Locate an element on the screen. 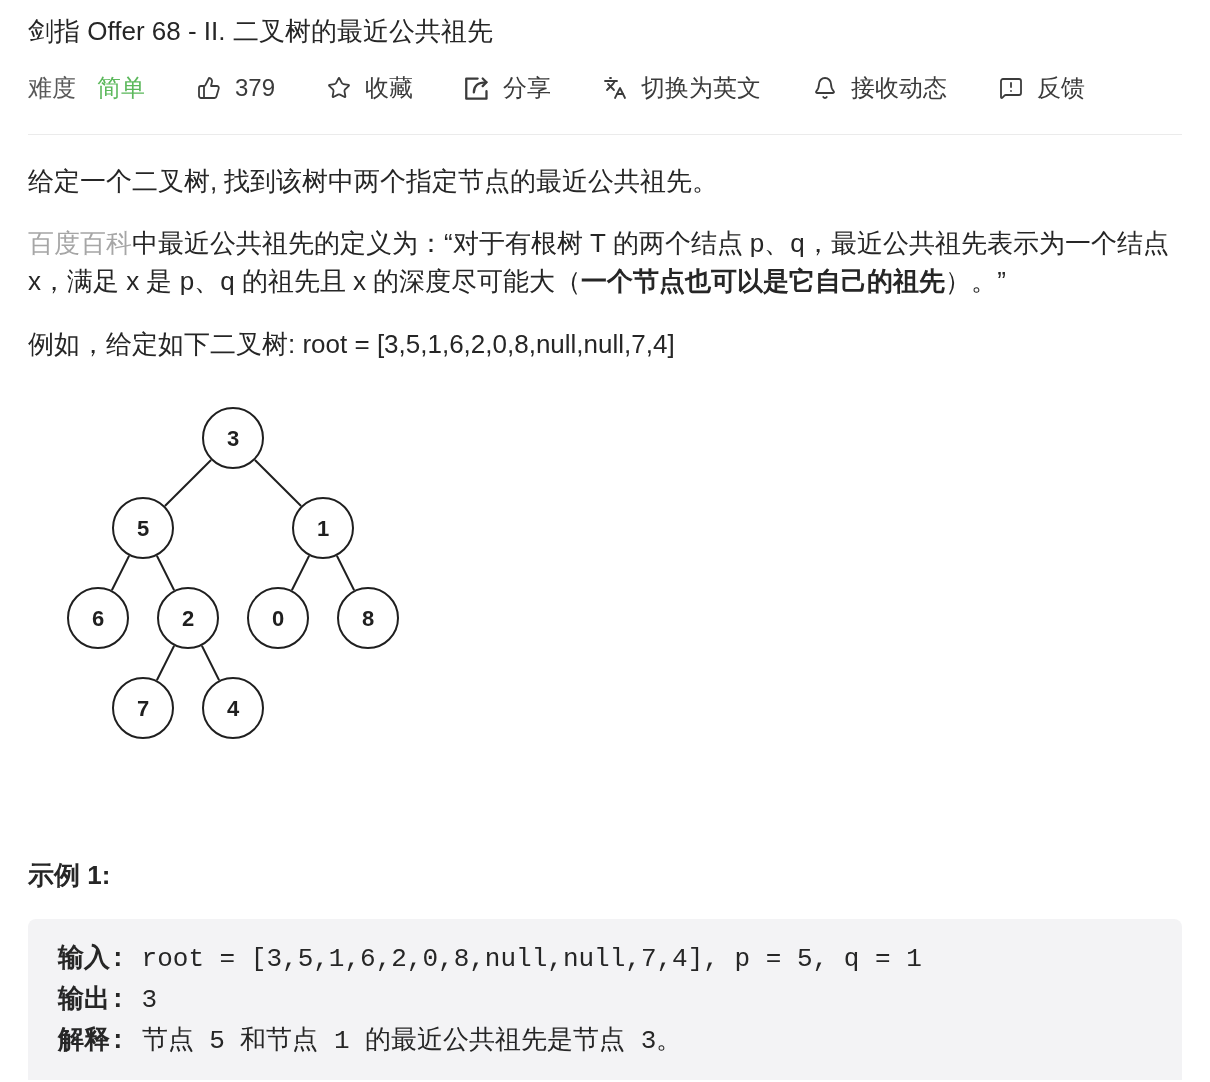 This screenshot has width=1210, height=1082. problem-title: 剑指 Offer 68 - II. 二叉树的最近公共祖先 is located at coordinates (261, 31).